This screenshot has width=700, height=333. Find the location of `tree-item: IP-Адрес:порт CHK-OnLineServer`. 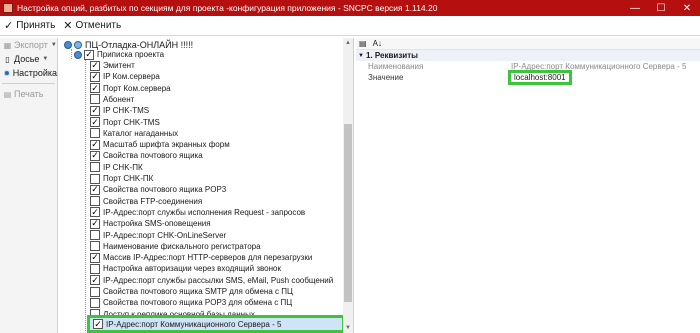

tree-item: IP-Адрес:порт CHK-OnLineServer is located at coordinates (158, 235).